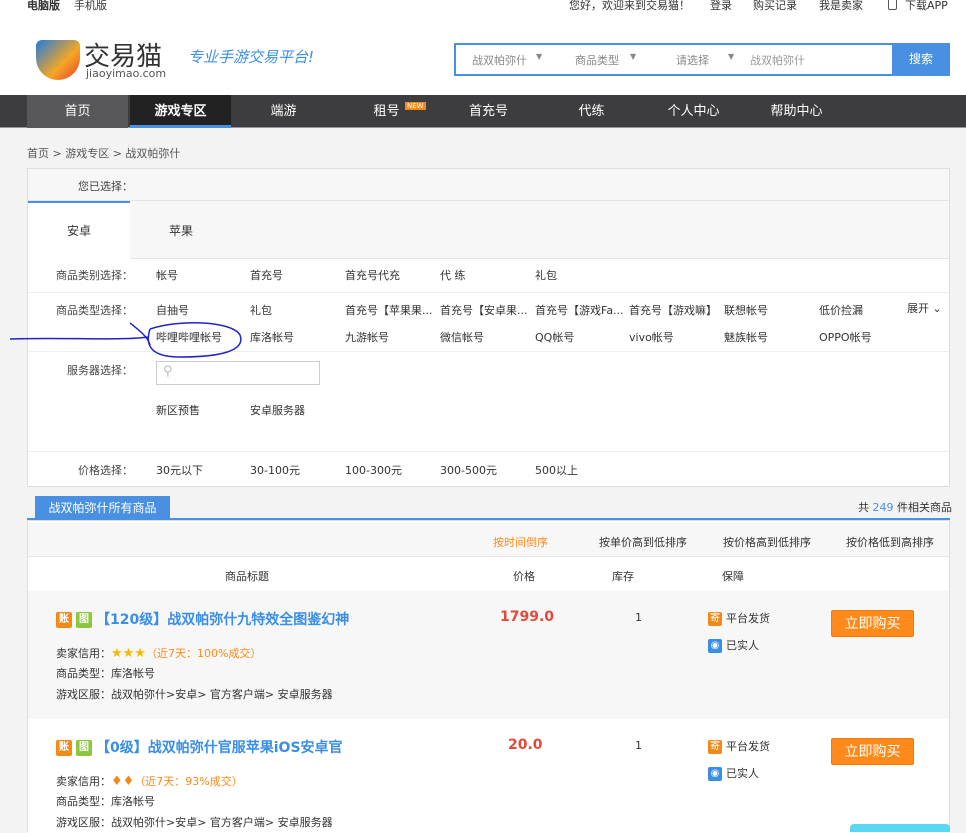 This screenshot has width=966, height=833. Describe the element at coordinates (597, 60) in the screenshot. I see `type-select: 商品类型` at that location.